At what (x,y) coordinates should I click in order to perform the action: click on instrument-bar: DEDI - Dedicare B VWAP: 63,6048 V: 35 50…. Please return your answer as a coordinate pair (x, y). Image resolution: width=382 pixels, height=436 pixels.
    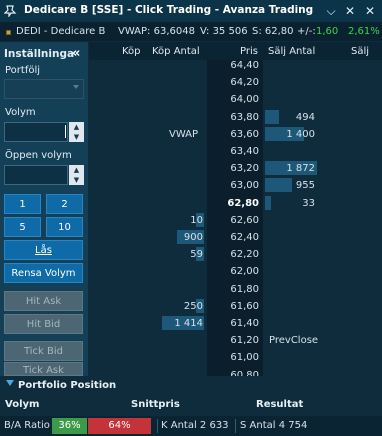
    Looking at the image, I should click on (191, 32).